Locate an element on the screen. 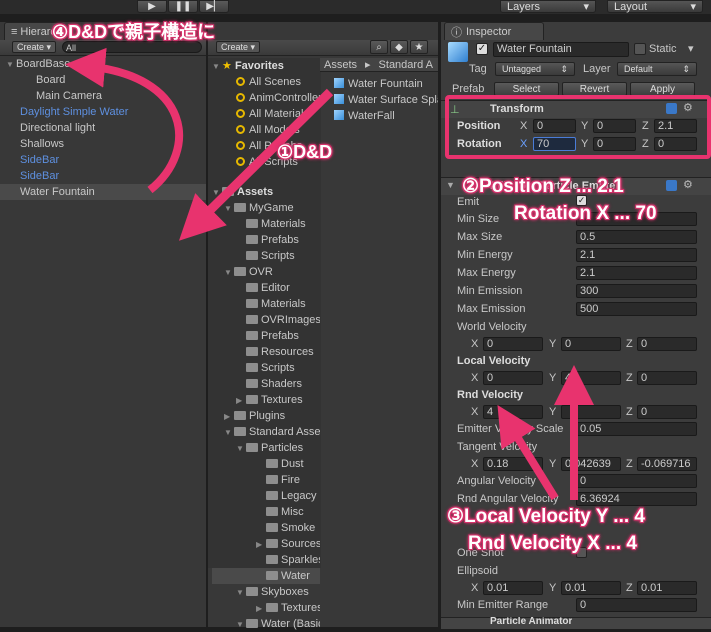  annotation-step3-line2: Rnd Velocity X ... 4 is located at coordinates (552, 543).